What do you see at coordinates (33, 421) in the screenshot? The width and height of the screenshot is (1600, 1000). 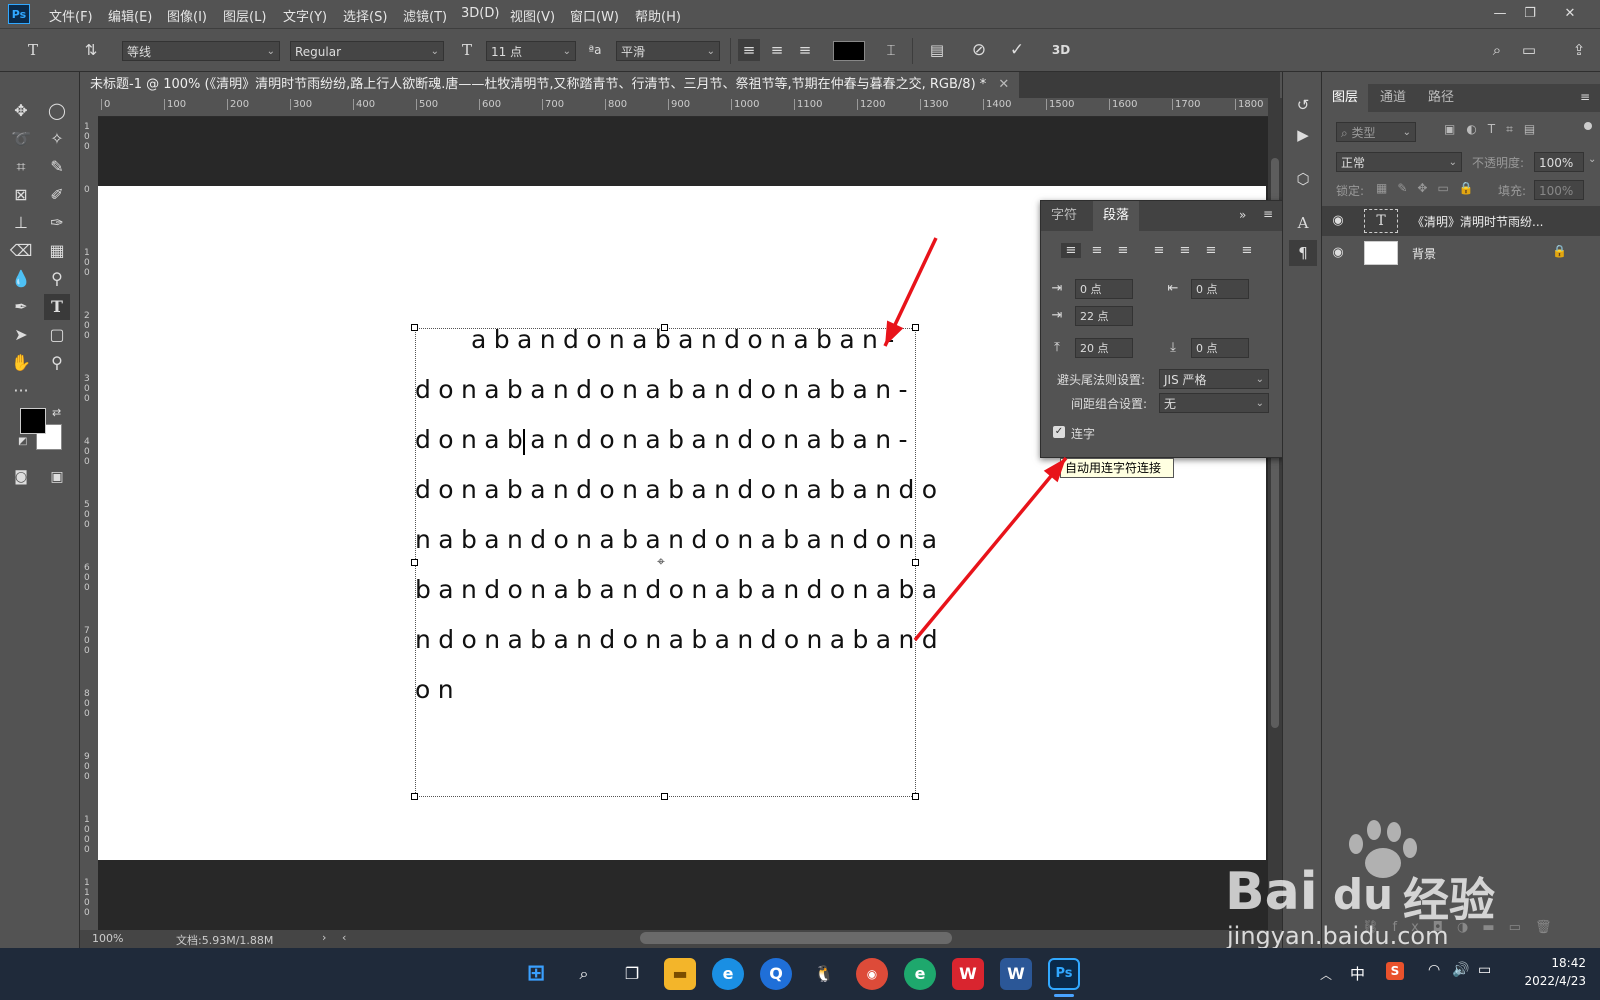 I see `foreground-color` at bounding box center [33, 421].